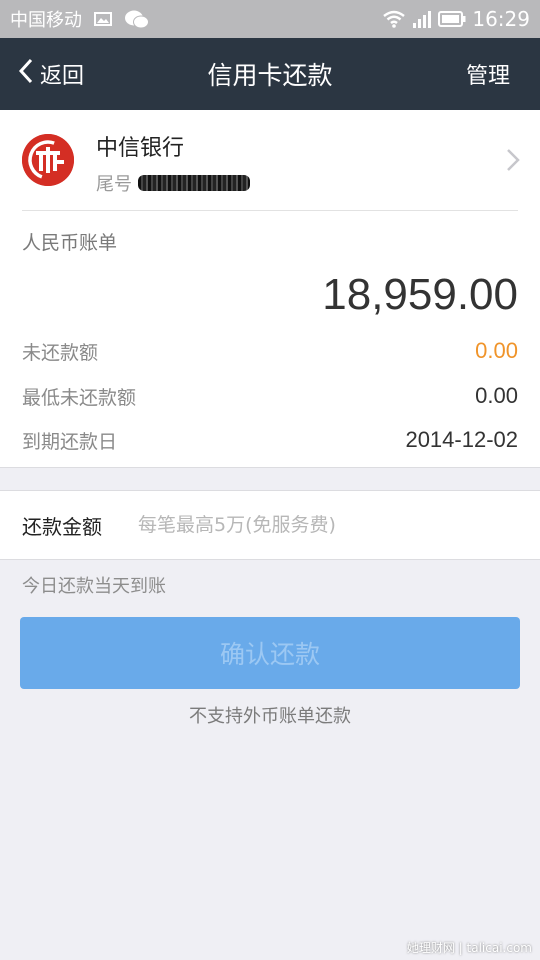  Describe the element at coordinates (114, 184) in the screenshot. I see `tail-label: 尾号` at that location.